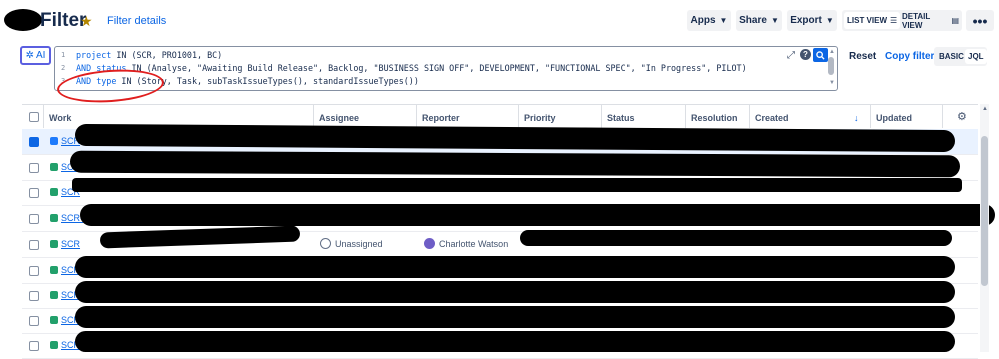  I want to click on reporter-avatar, so click(429, 243).